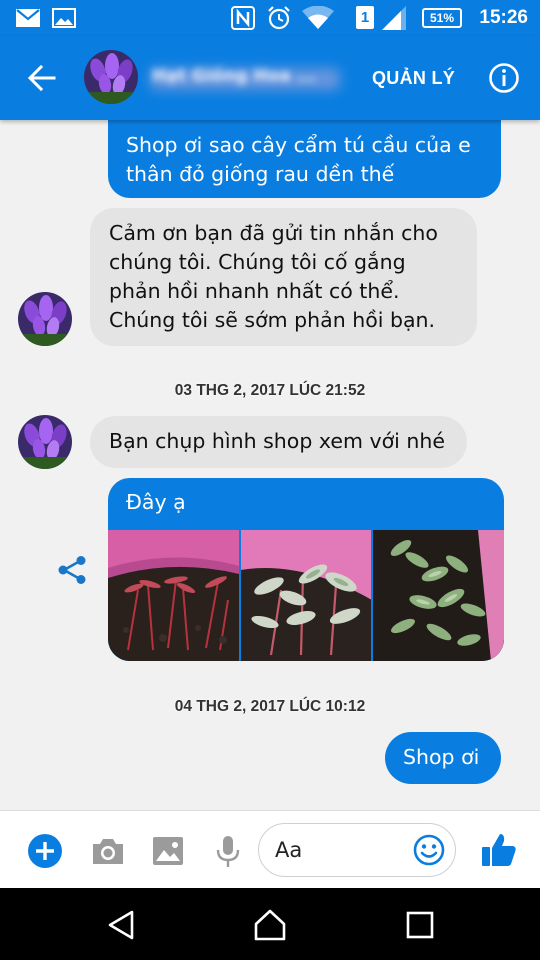 The image size is (540, 960). Describe the element at coordinates (420, 925) in the screenshot. I see `recents-nav-icon` at that location.